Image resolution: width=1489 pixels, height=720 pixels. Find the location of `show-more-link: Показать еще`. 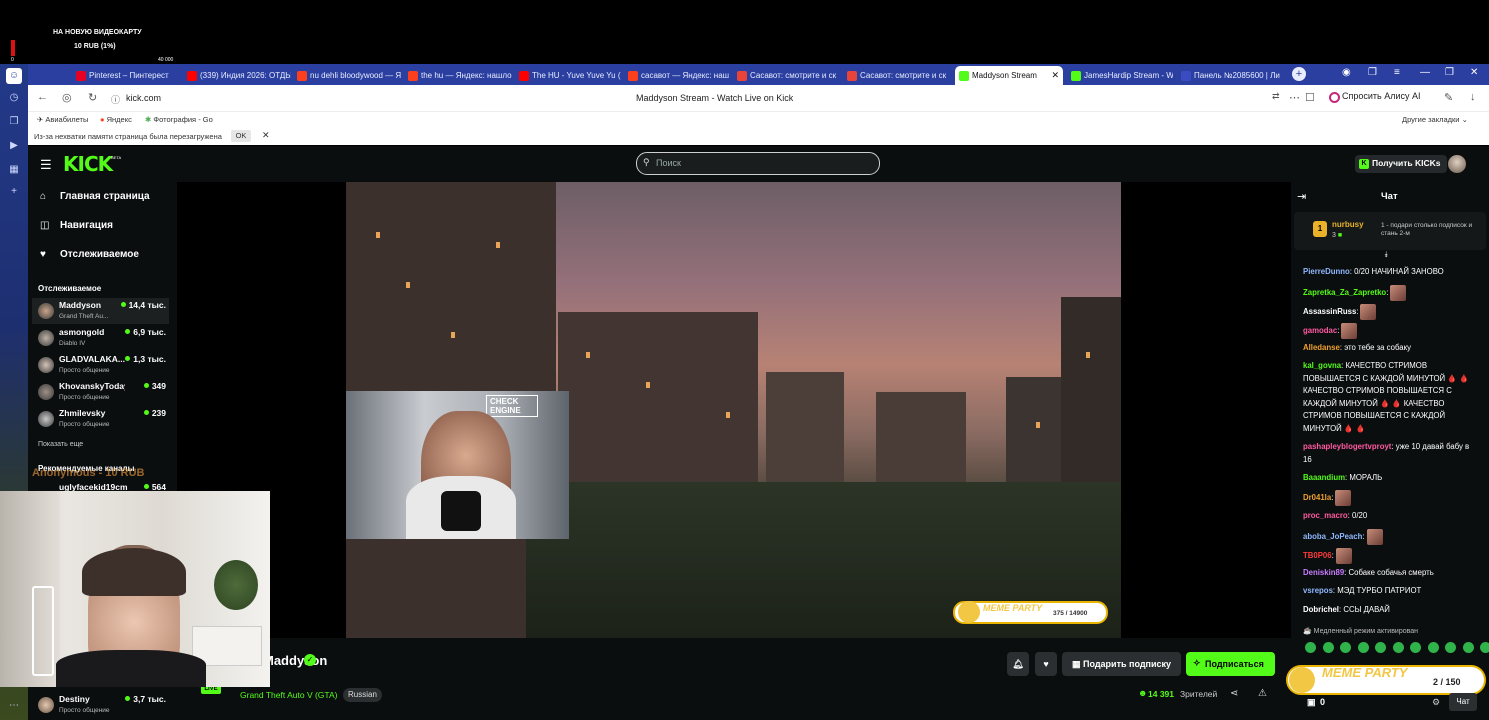

show-more-link: Показать еще is located at coordinates (60, 444).